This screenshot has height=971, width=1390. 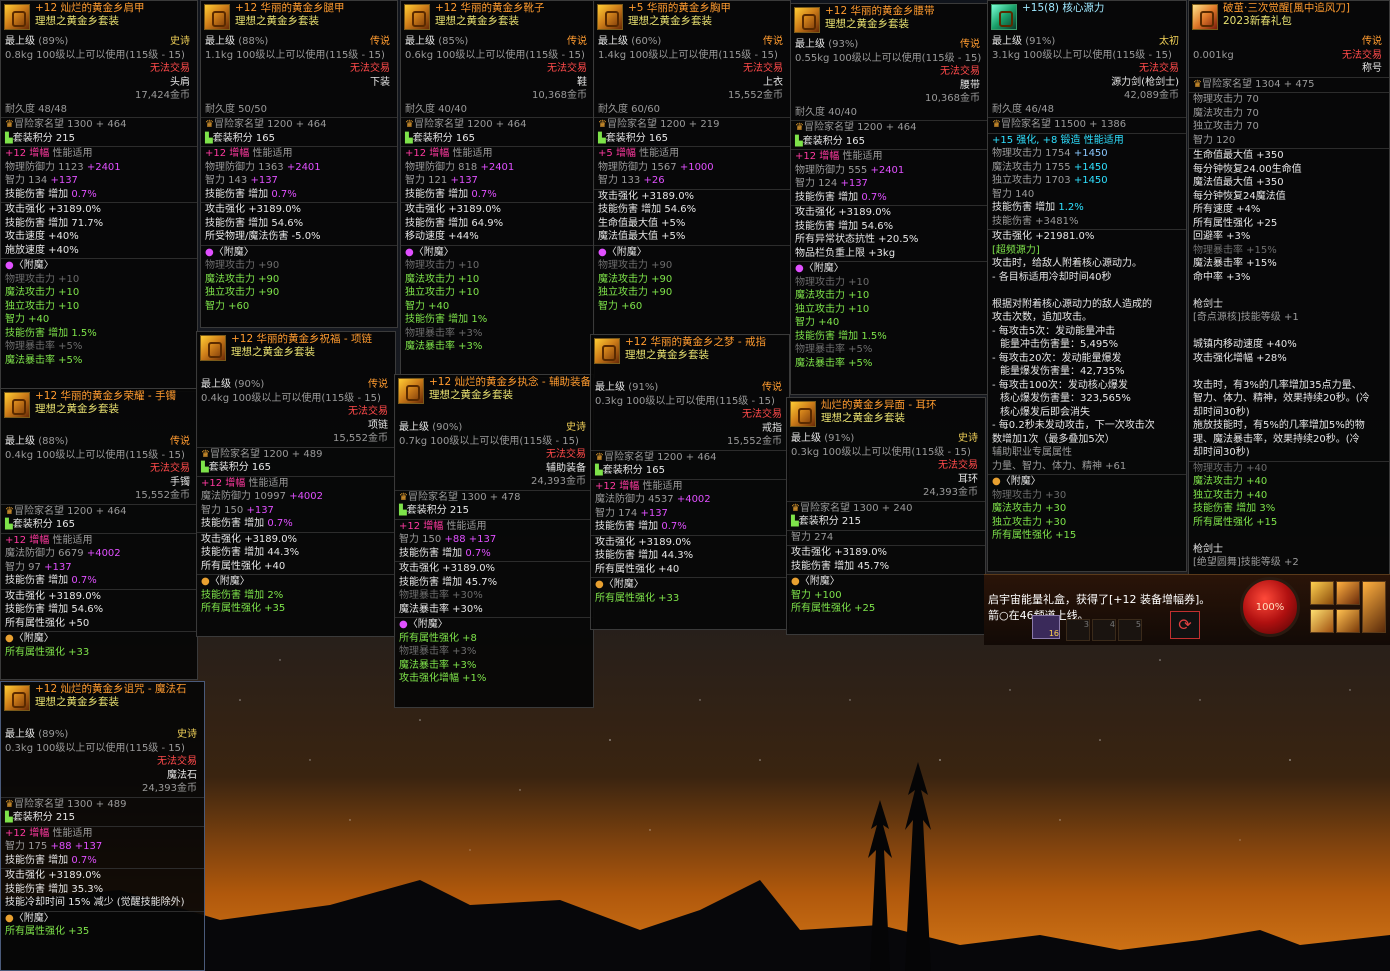 What do you see at coordinates (1004, 17) in the screenshot?
I see `core-weapon-icon` at bounding box center [1004, 17].